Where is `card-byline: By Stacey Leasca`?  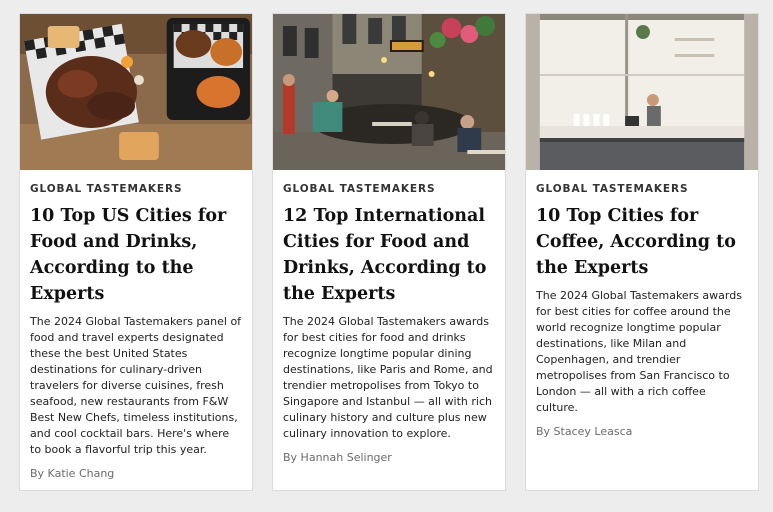
card-byline: By Stacey Leasca is located at coordinates (642, 431).